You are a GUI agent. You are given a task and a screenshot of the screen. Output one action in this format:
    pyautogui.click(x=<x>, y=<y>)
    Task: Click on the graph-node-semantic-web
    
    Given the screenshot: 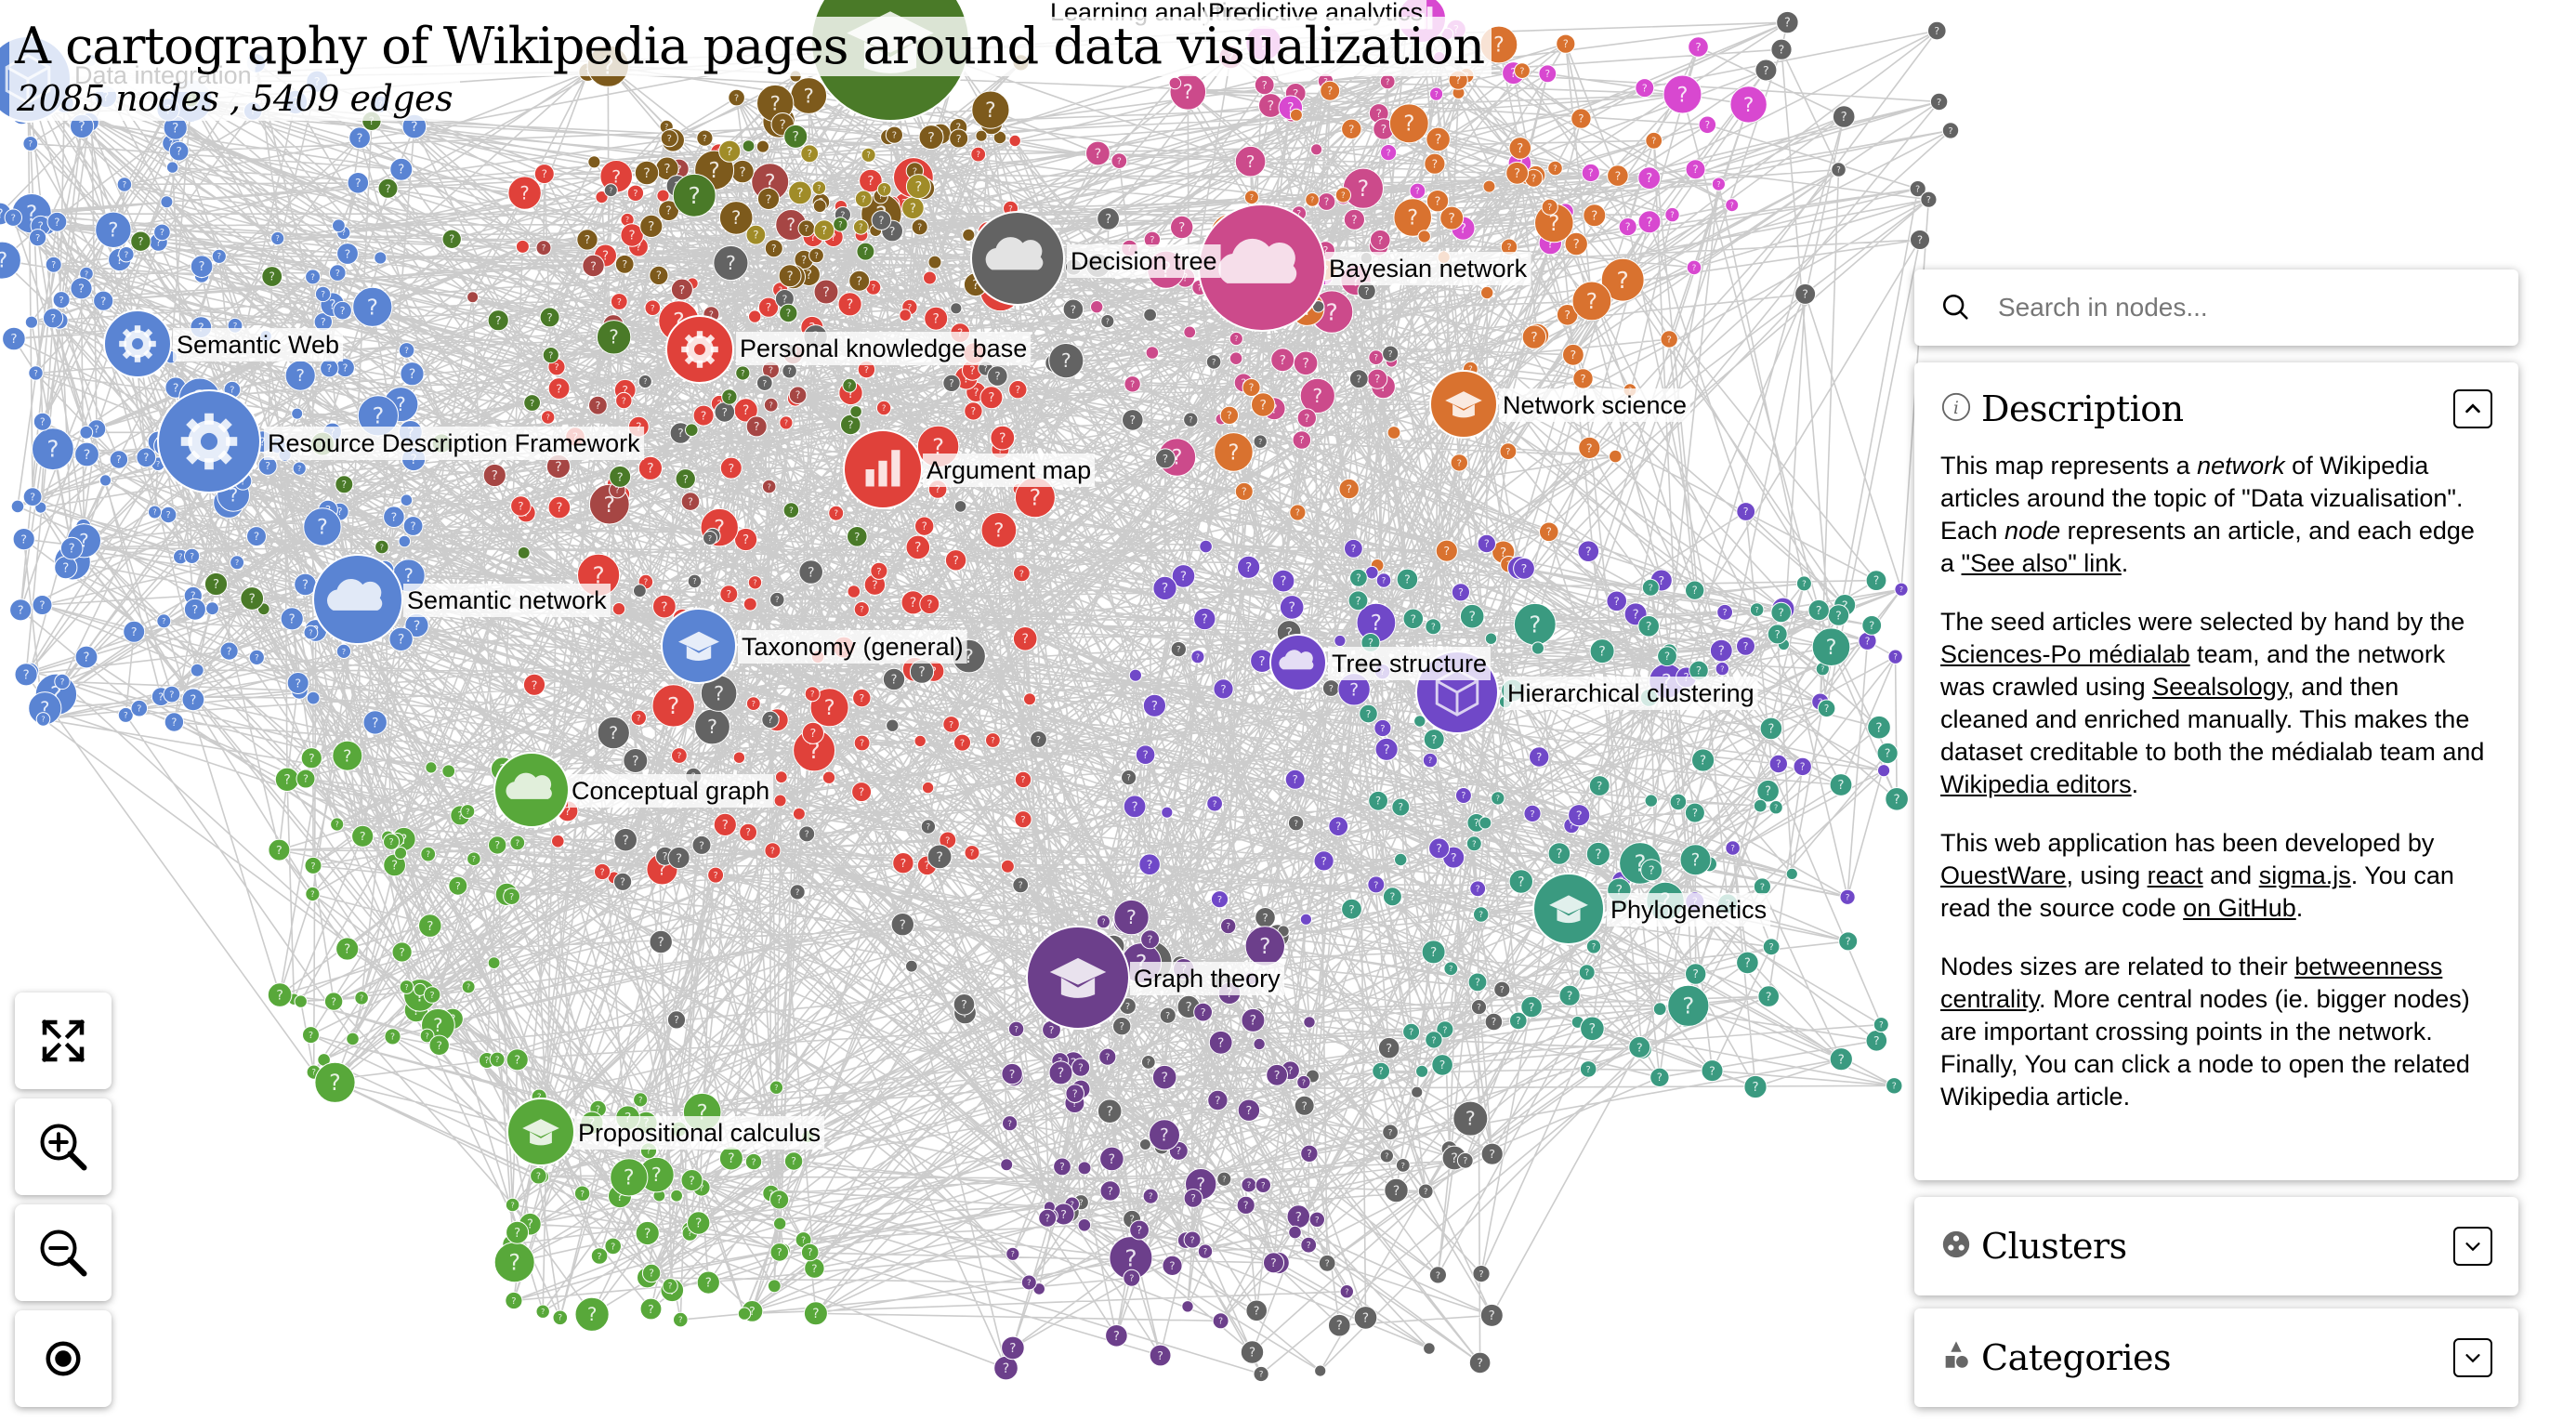 What is the action you would take?
    pyautogui.click(x=137, y=343)
    